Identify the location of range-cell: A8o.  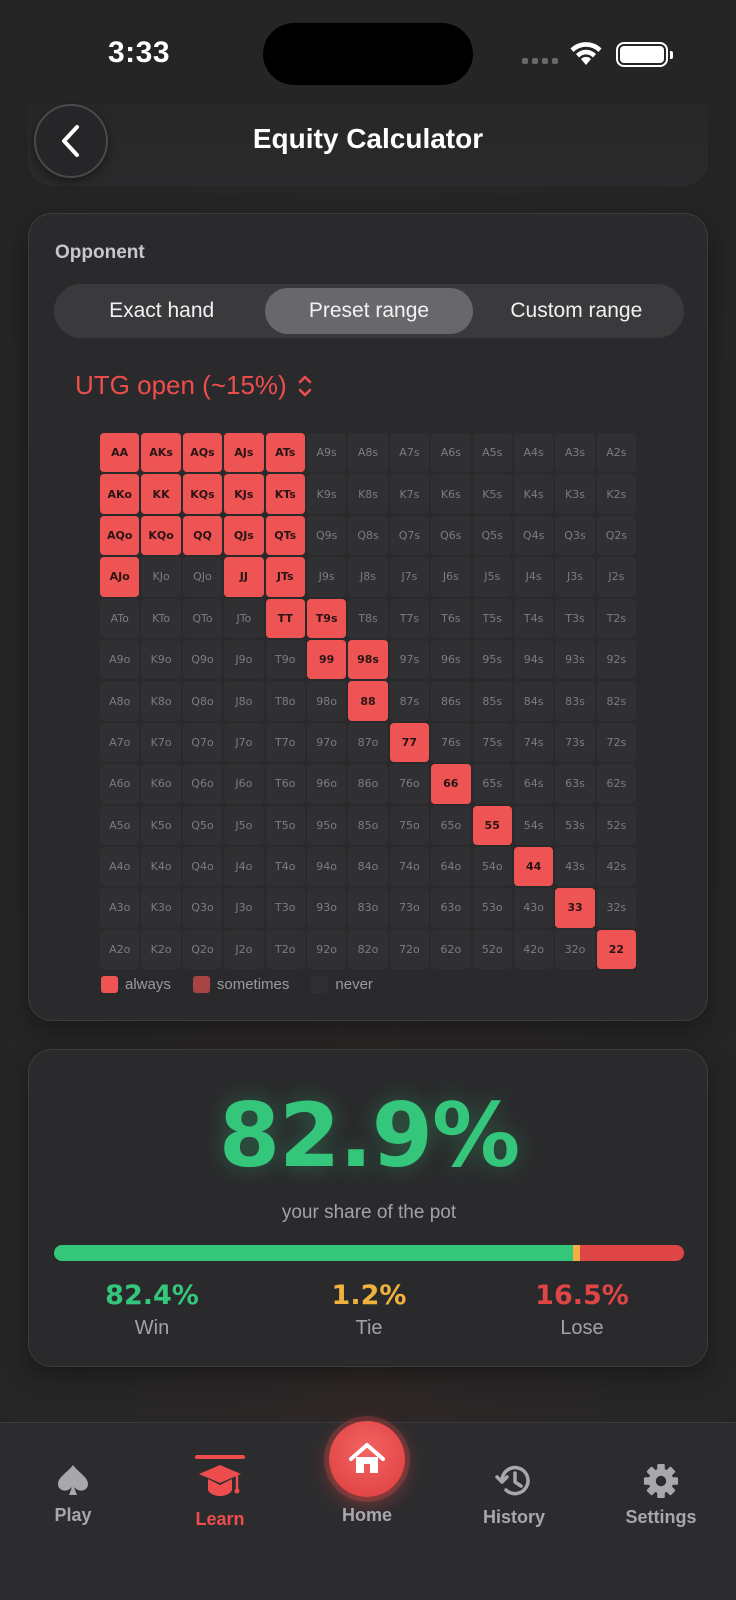
(120, 701).